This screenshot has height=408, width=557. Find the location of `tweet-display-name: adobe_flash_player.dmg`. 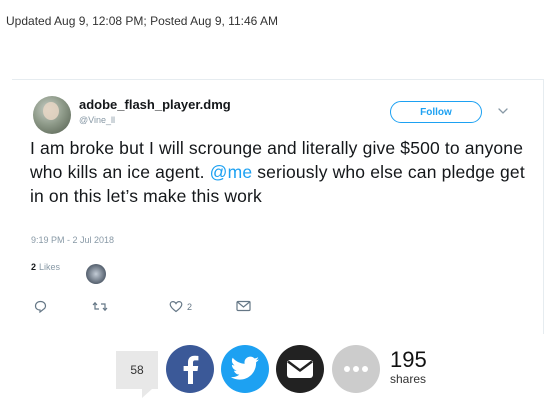

tweet-display-name: adobe_flash_player.dmg is located at coordinates (155, 104).